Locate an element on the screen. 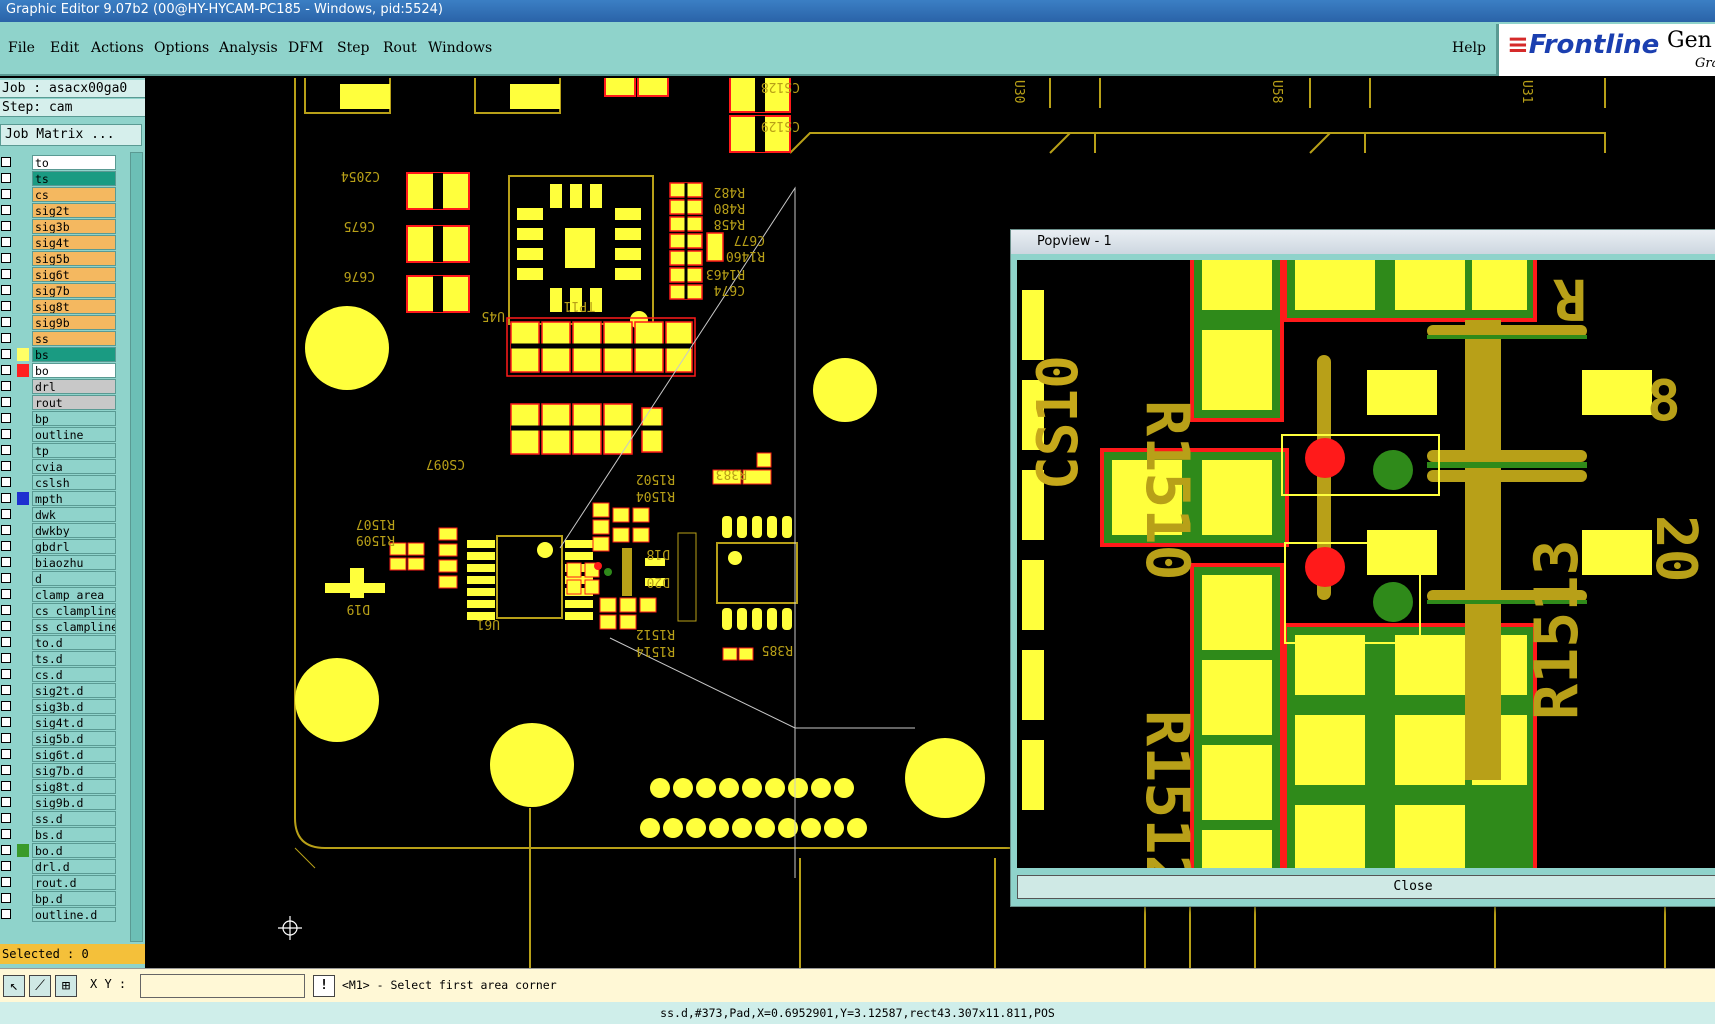  menu-step: Step is located at coordinates (353, 48).